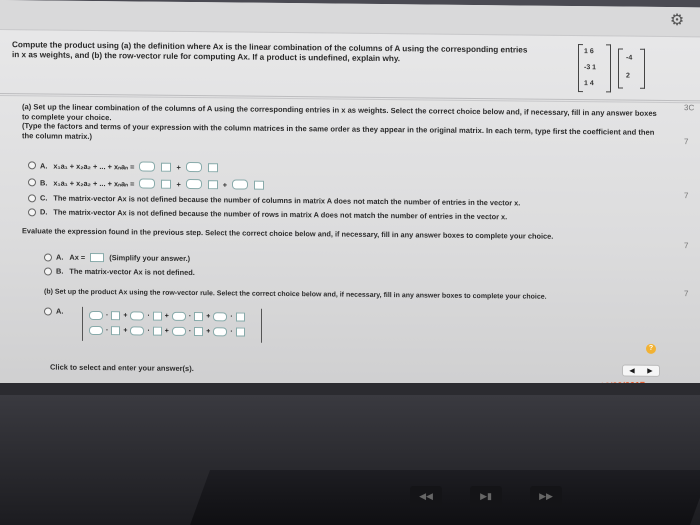 The image size is (700, 525). What do you see at coordinates (444, 497) in the screenshot?
I see `function-key-row` at bounding box center [444, 497].